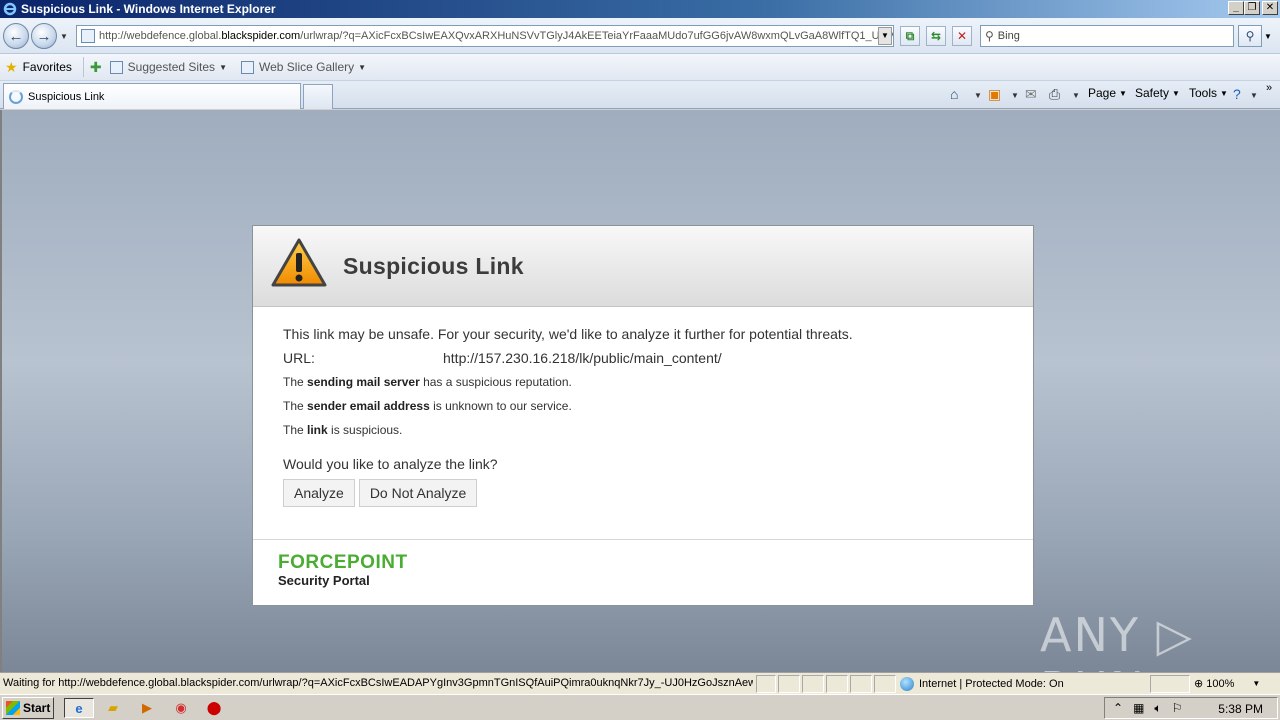  Describe the element at coordinates (171, 67) in the screenshot. I see `suggested-sites-label: Suggested Sites` at that location.